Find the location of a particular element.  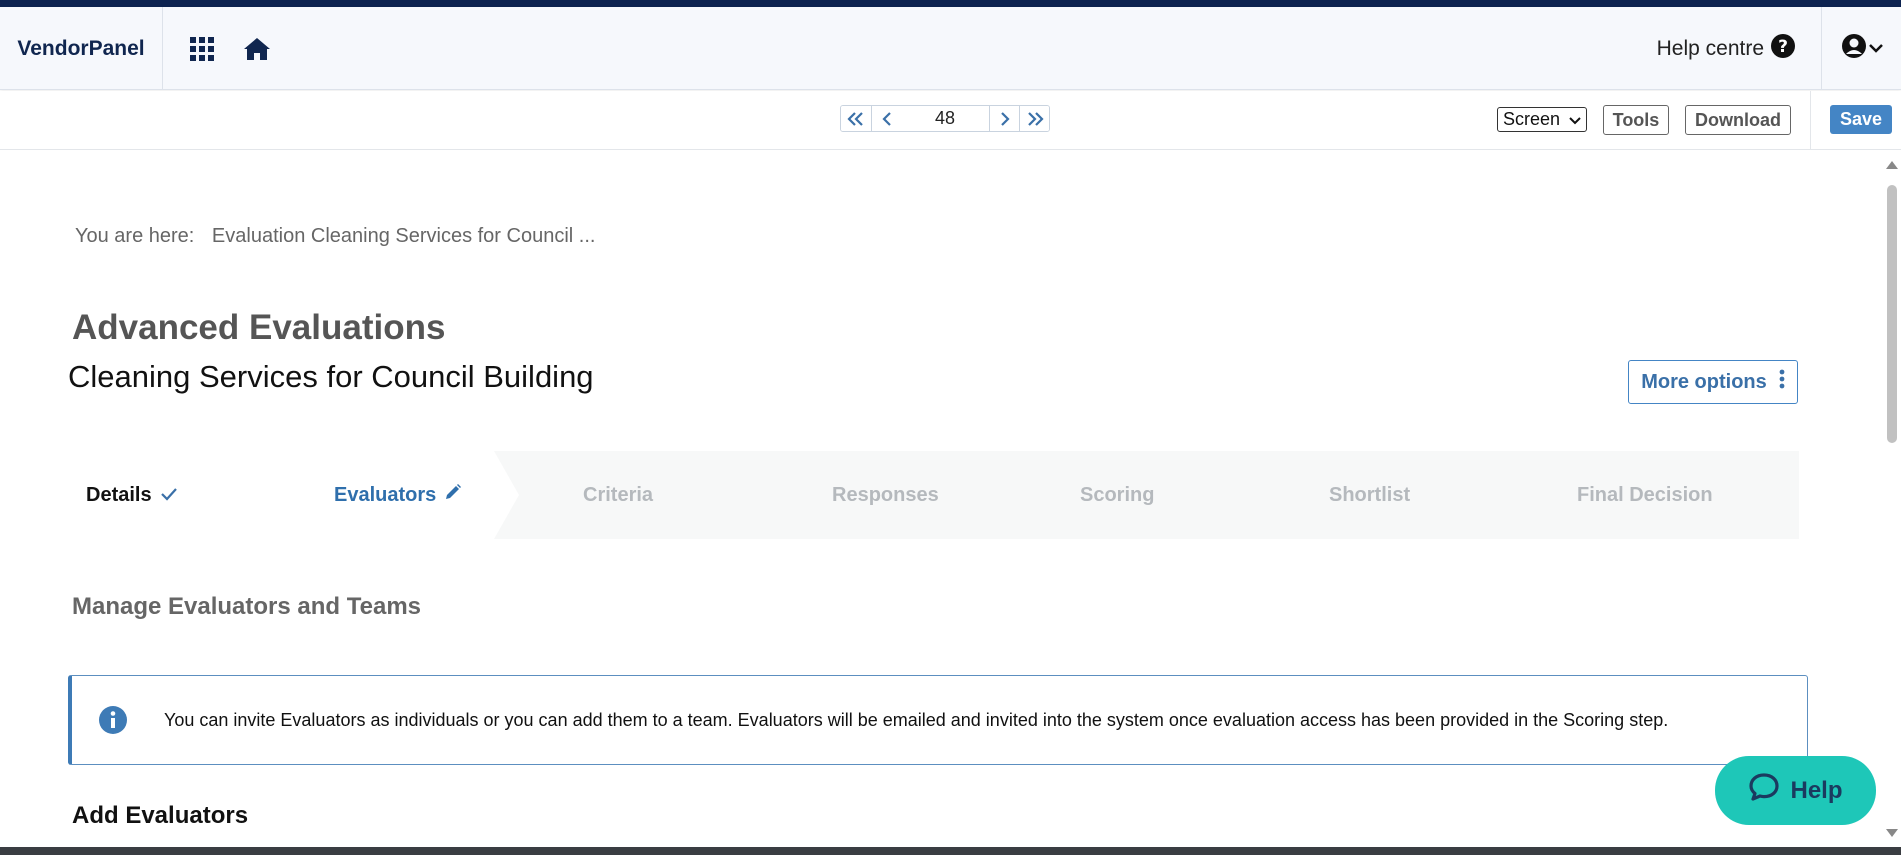

pencil-icon is located at coordinates (453, 495).